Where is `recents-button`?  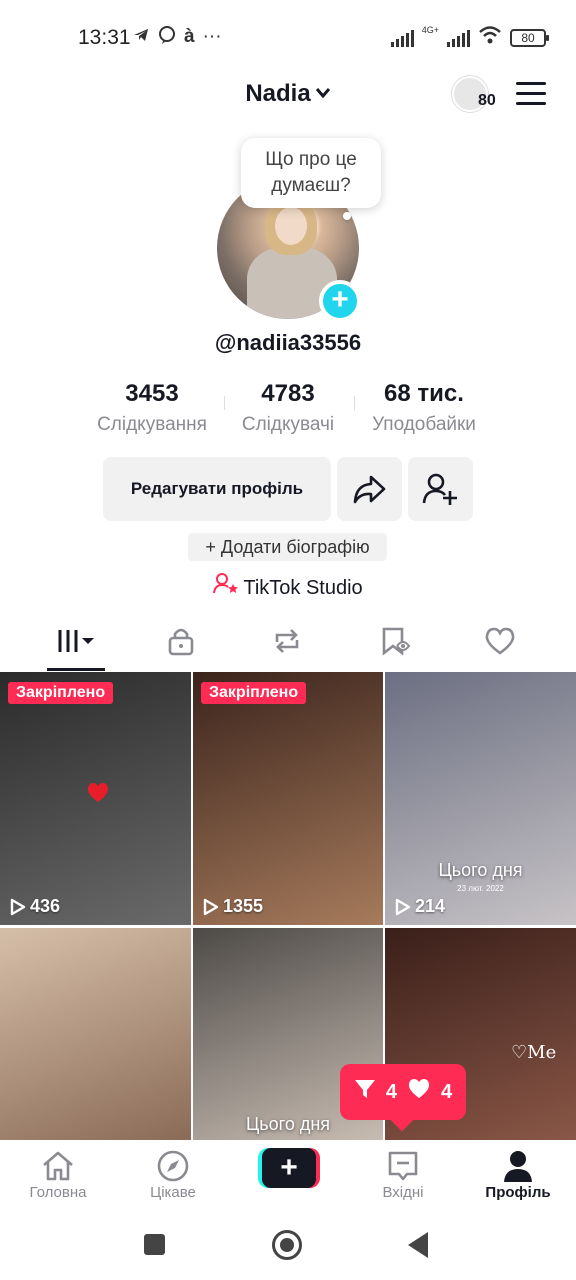
recents-button is located at coordinates (154, 1244).